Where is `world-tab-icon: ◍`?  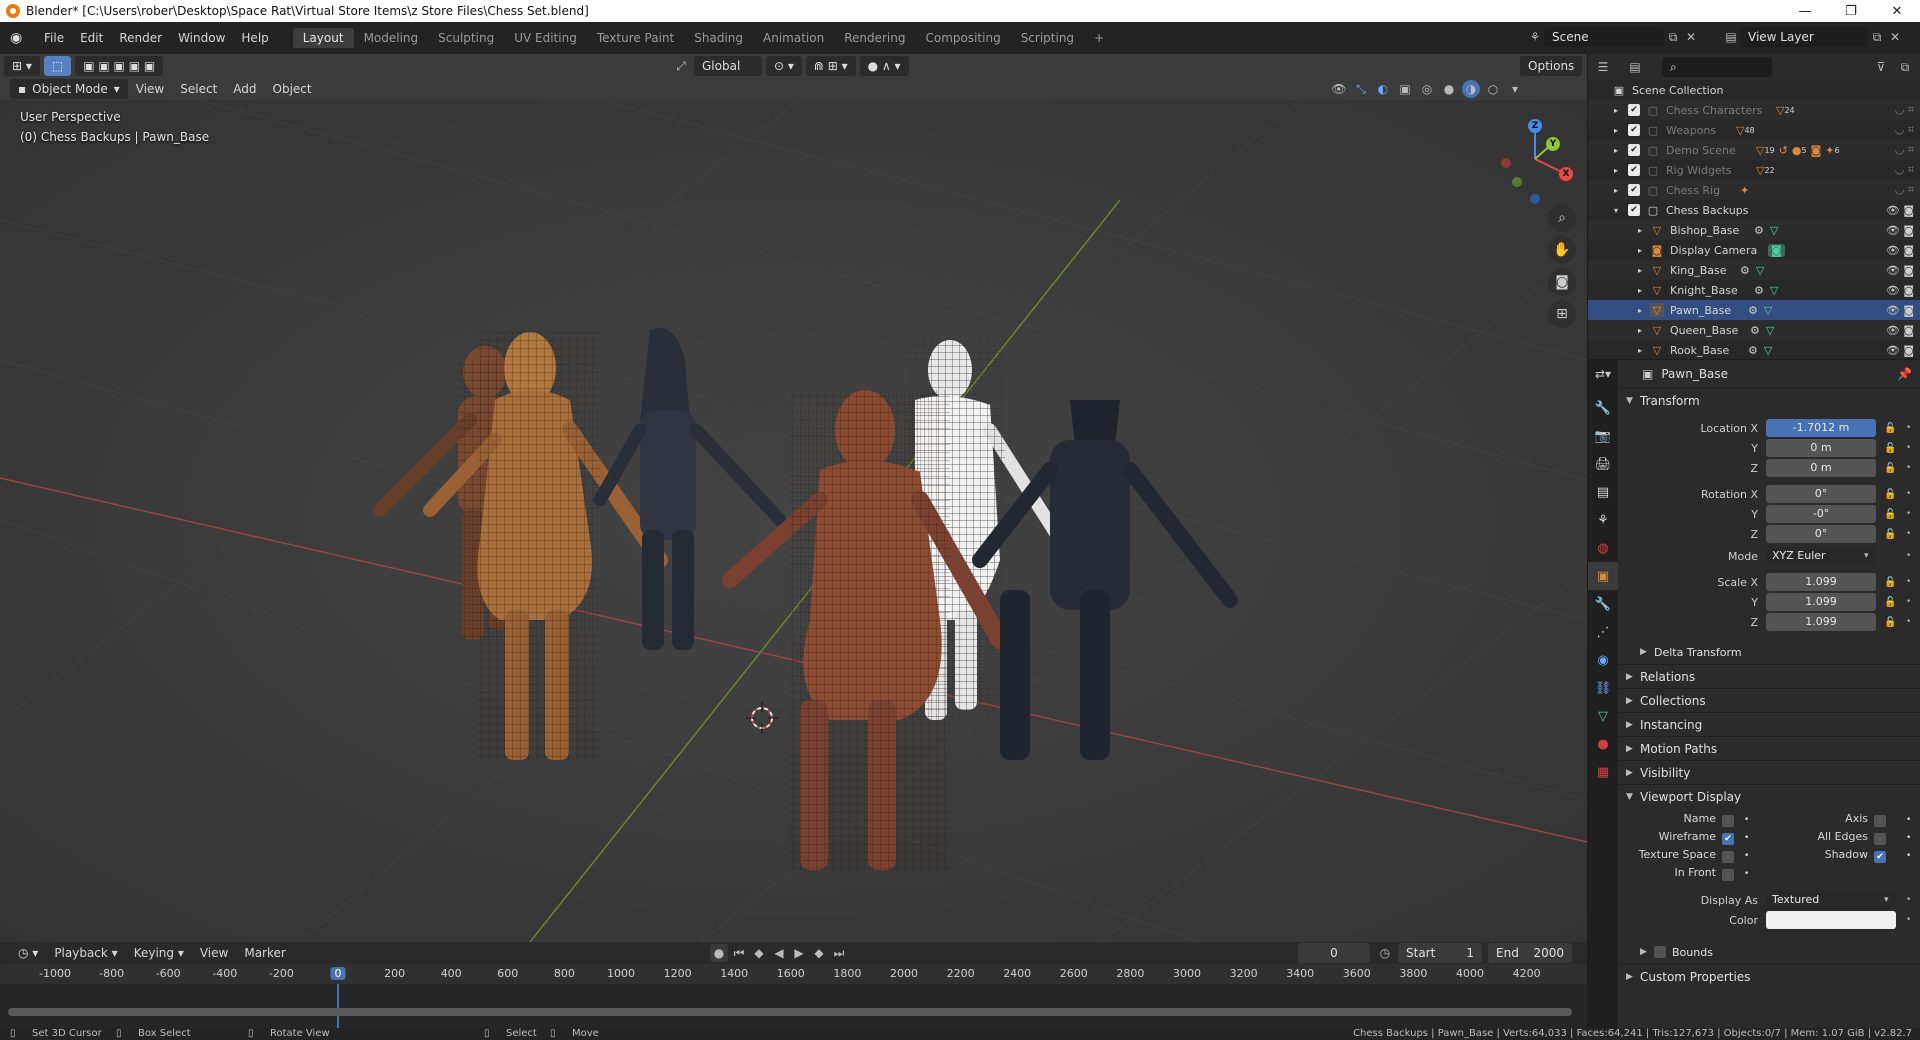
world-tab-icon: ◍ is located at coordinates (1603, 548).